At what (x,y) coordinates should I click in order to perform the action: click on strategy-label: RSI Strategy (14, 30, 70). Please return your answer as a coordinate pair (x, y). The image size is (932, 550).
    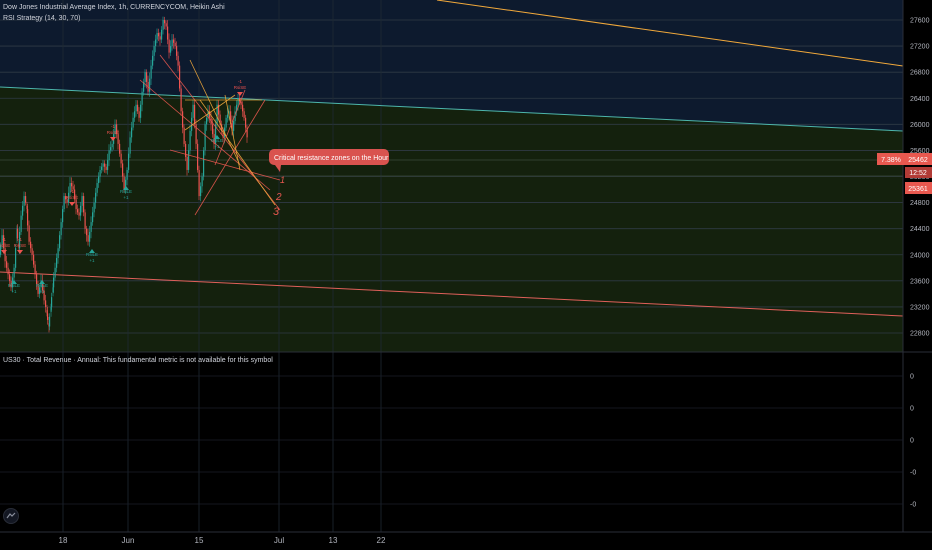
    Looking at the image, I should click on (41, 18).